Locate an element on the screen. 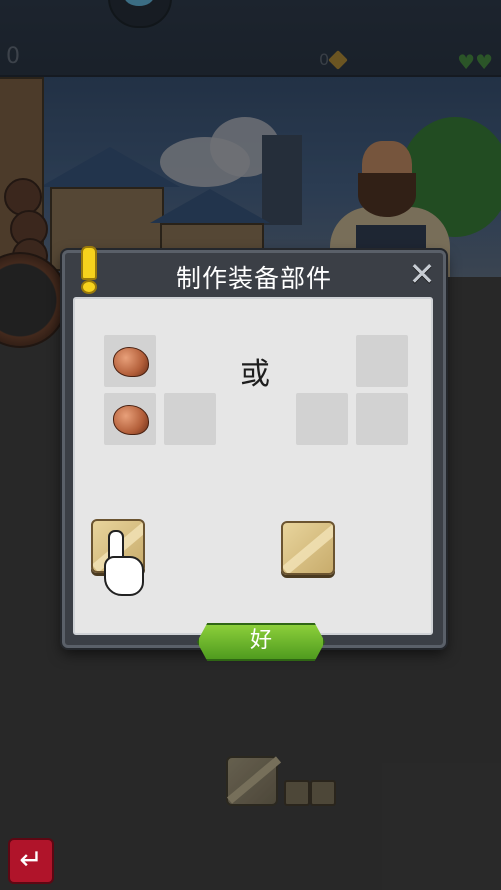 The width and height of the screenshot is (501, 890). wood-plank-result-icon is located at coordinates (308, 548).